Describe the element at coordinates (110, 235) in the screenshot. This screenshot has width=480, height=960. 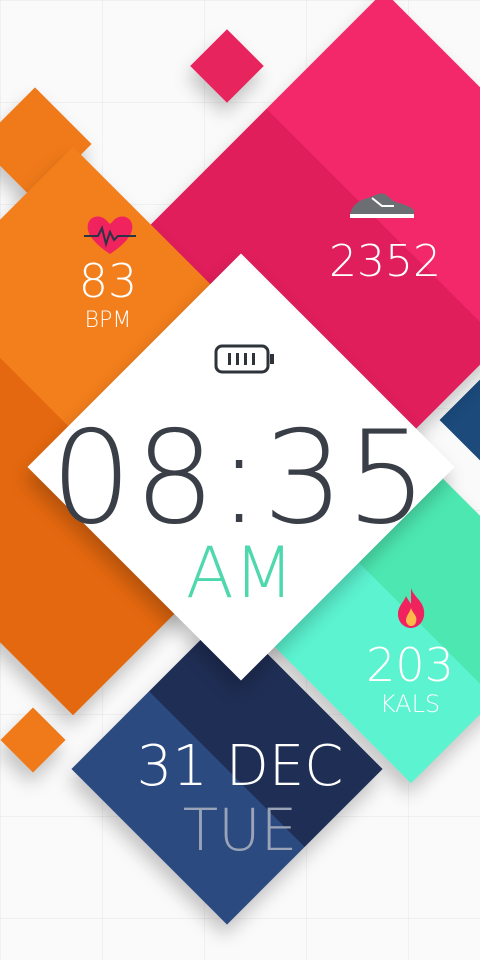
I see `heart-rate-icon` at that location.